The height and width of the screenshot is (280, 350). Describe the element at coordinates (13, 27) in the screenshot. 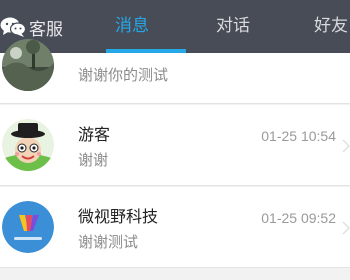

I see `wechat-chat-icon` at that location.